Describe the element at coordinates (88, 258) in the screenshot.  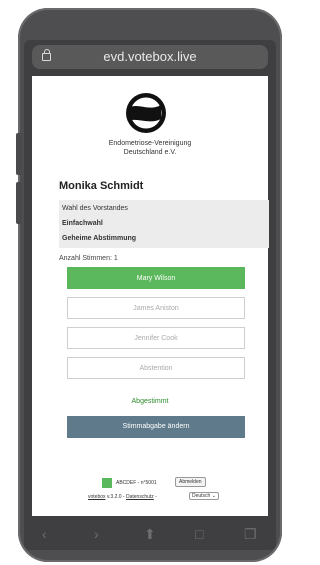
I see `vote-count-label: Anzahl Stimmen: 1` at that location.